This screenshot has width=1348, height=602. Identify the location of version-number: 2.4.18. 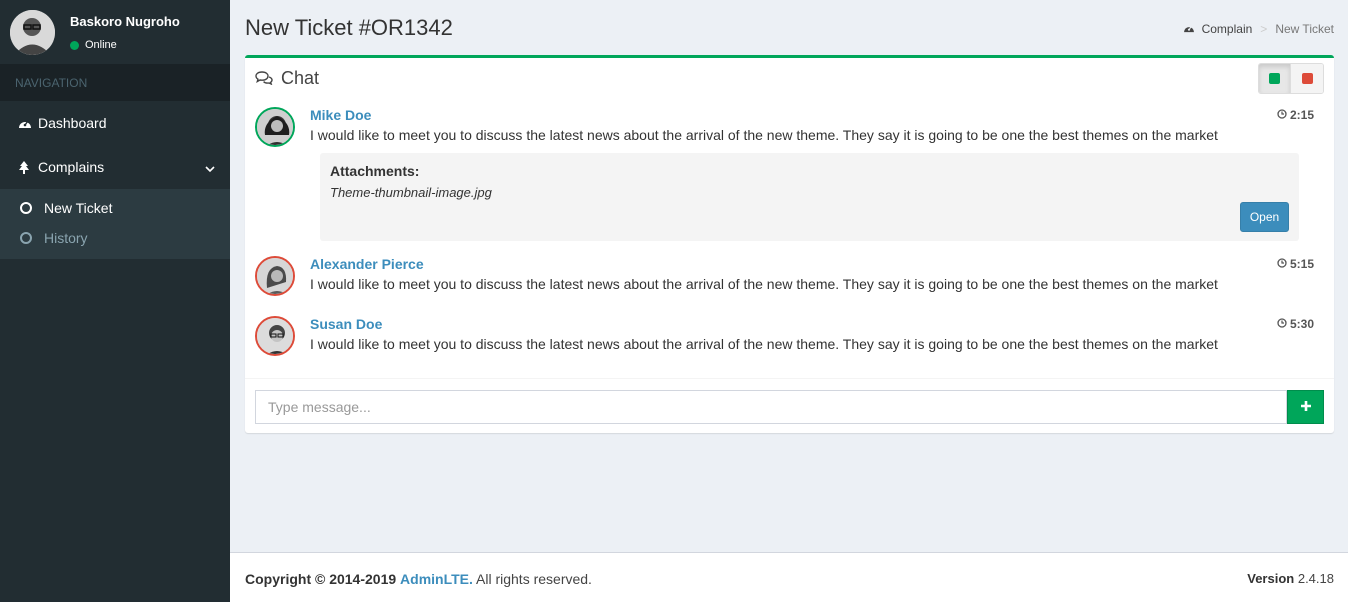
(1315, 578).